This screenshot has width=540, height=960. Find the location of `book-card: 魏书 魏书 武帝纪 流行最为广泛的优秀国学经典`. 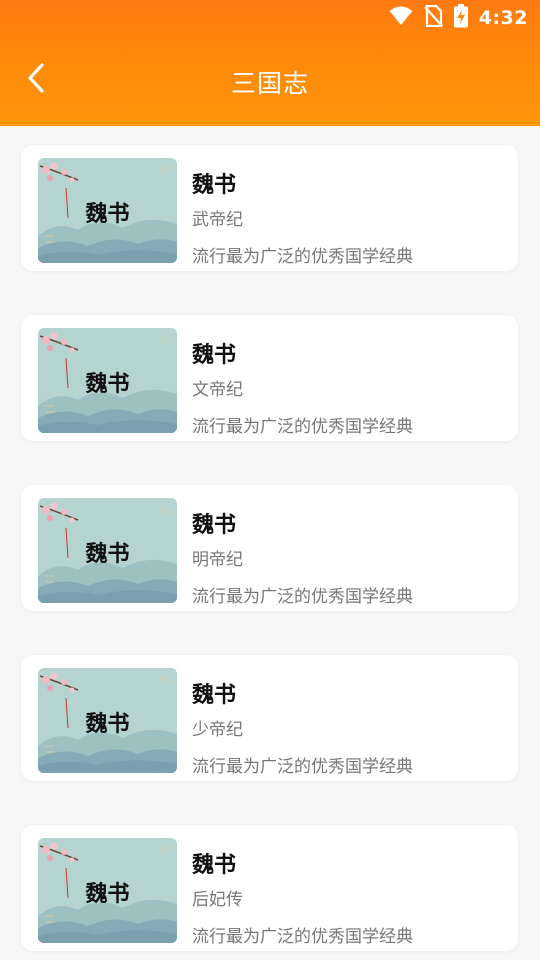

book-card: 魏书 魏书 武帝纪 流行最为广泛的优秀国学经典 is located at coordinates (269, 208).